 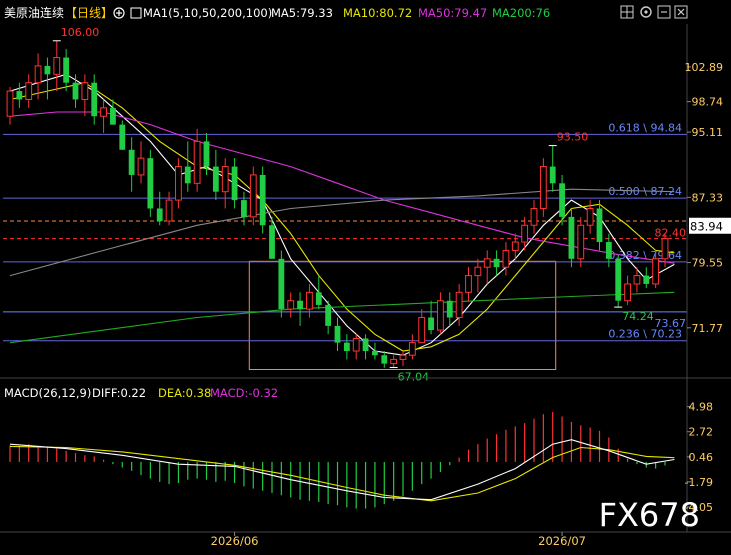 I want to click on price-tick-label: 102.89, so click(x=704, y=67).